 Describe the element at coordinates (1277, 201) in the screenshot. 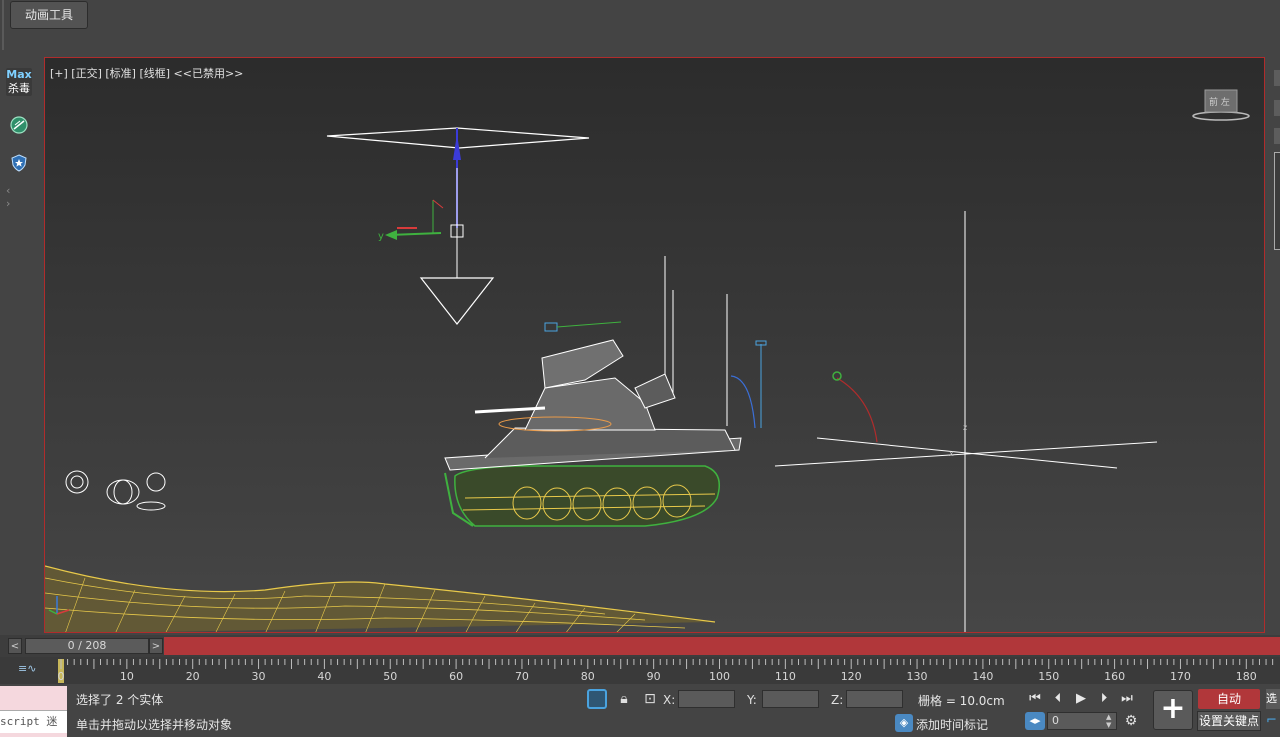

I see `right-panel-scroll` at that location.